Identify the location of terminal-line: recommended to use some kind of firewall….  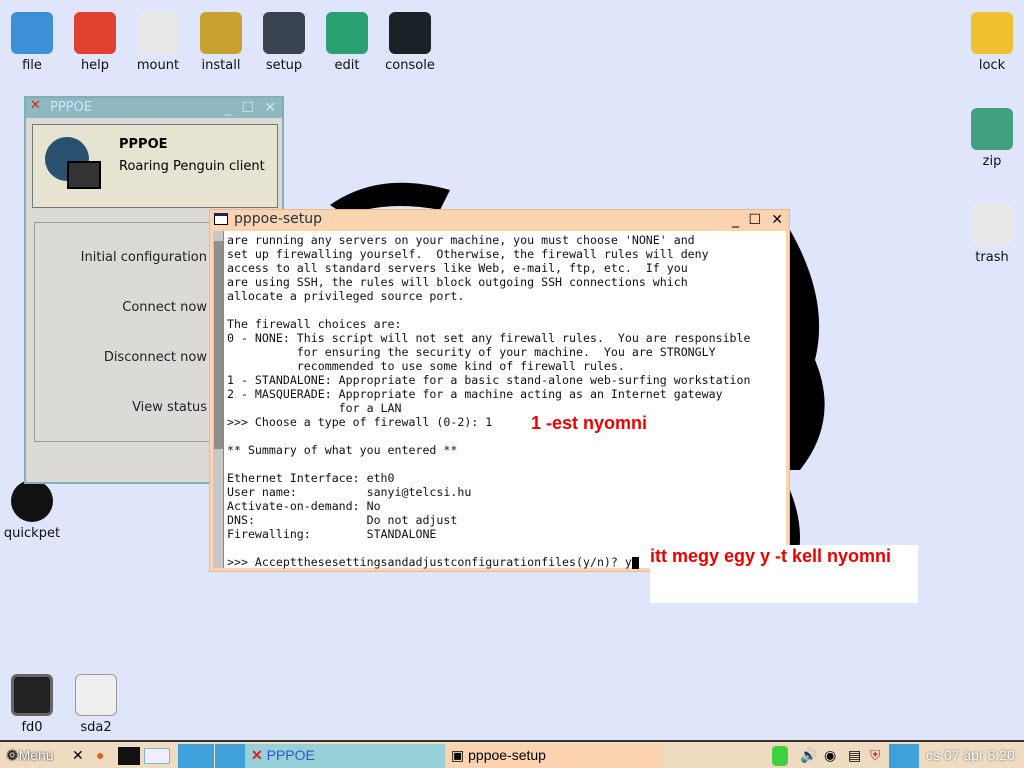
(426, 366).